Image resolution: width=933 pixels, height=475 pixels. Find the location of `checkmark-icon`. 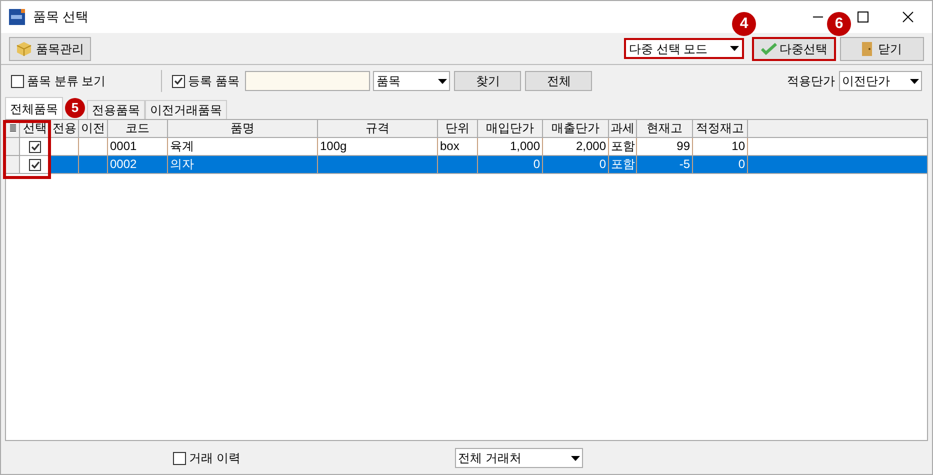

checkmark-icon is located at coordinates (768, 48).